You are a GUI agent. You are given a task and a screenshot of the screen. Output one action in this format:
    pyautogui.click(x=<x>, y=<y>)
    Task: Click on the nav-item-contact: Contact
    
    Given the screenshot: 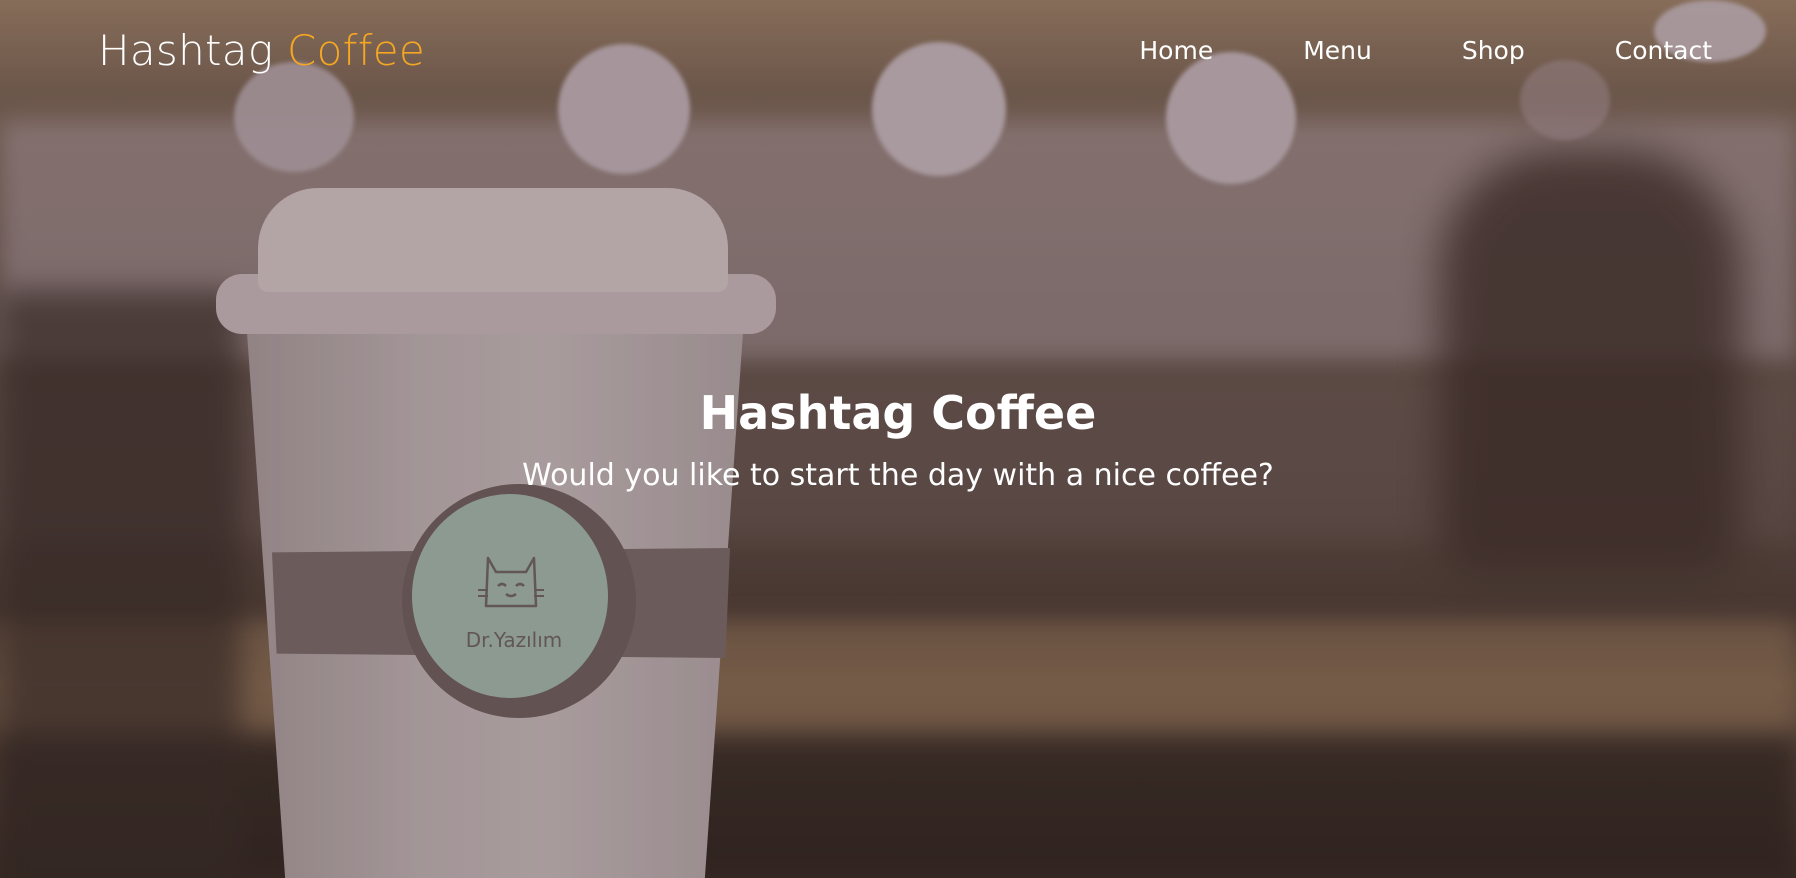 What is the action you would take?
    pyautogui.click(x=1663, y=50)
    